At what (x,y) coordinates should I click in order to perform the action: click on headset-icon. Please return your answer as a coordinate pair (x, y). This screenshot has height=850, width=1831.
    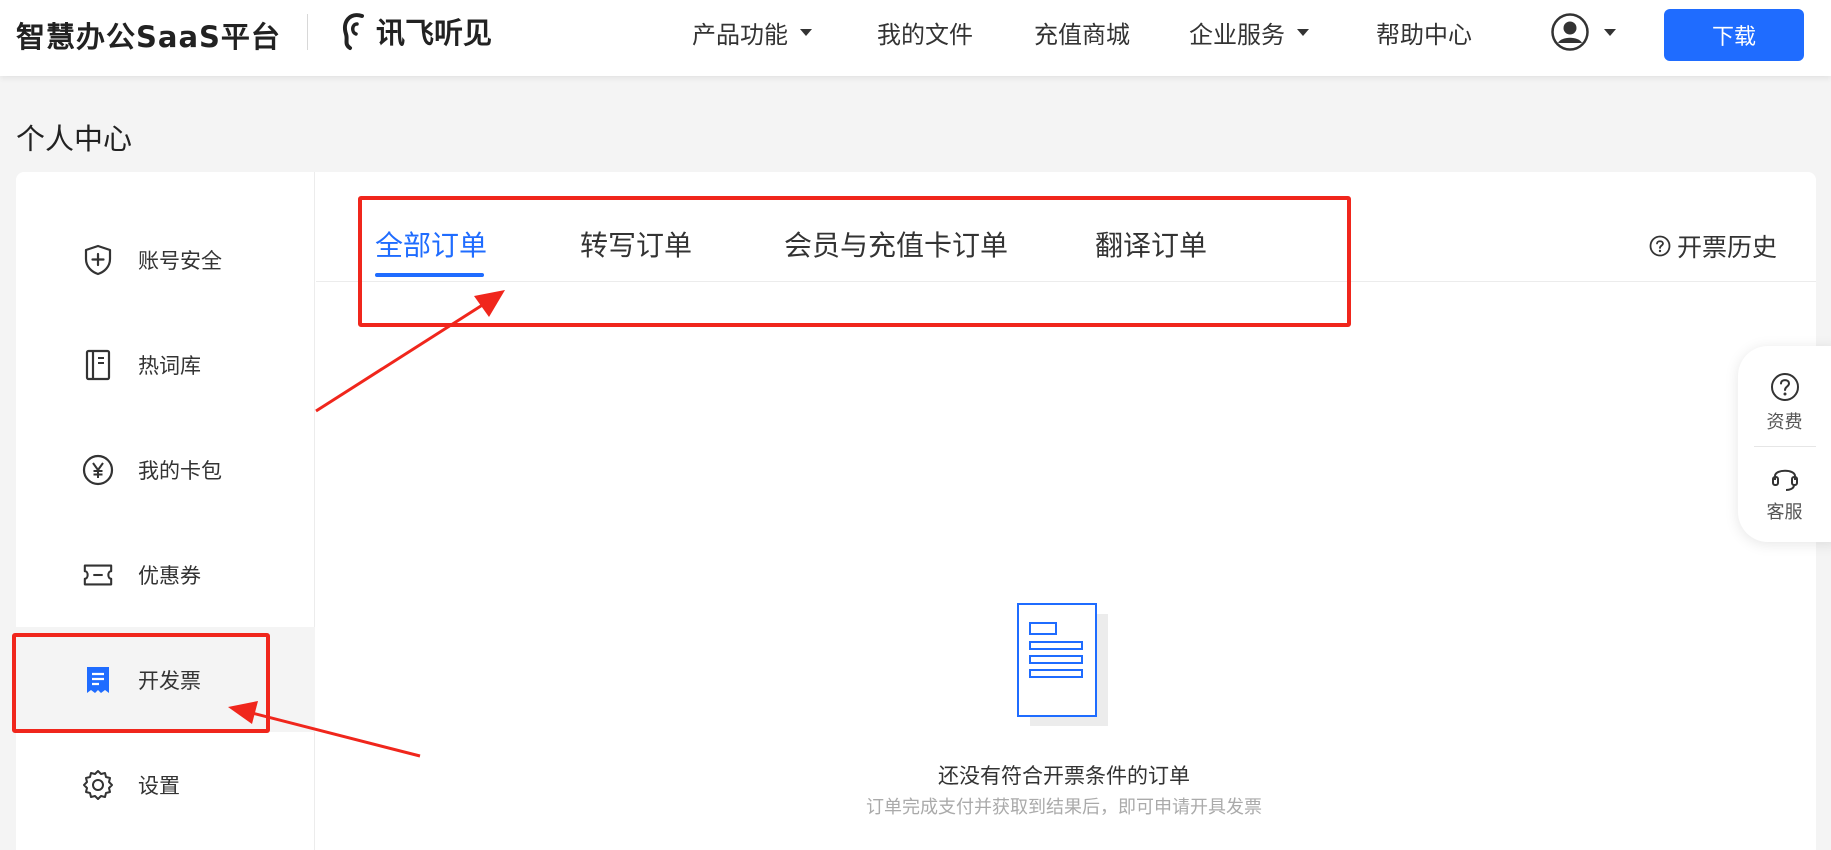
    Looking at the image, I should click on (1784, 480).